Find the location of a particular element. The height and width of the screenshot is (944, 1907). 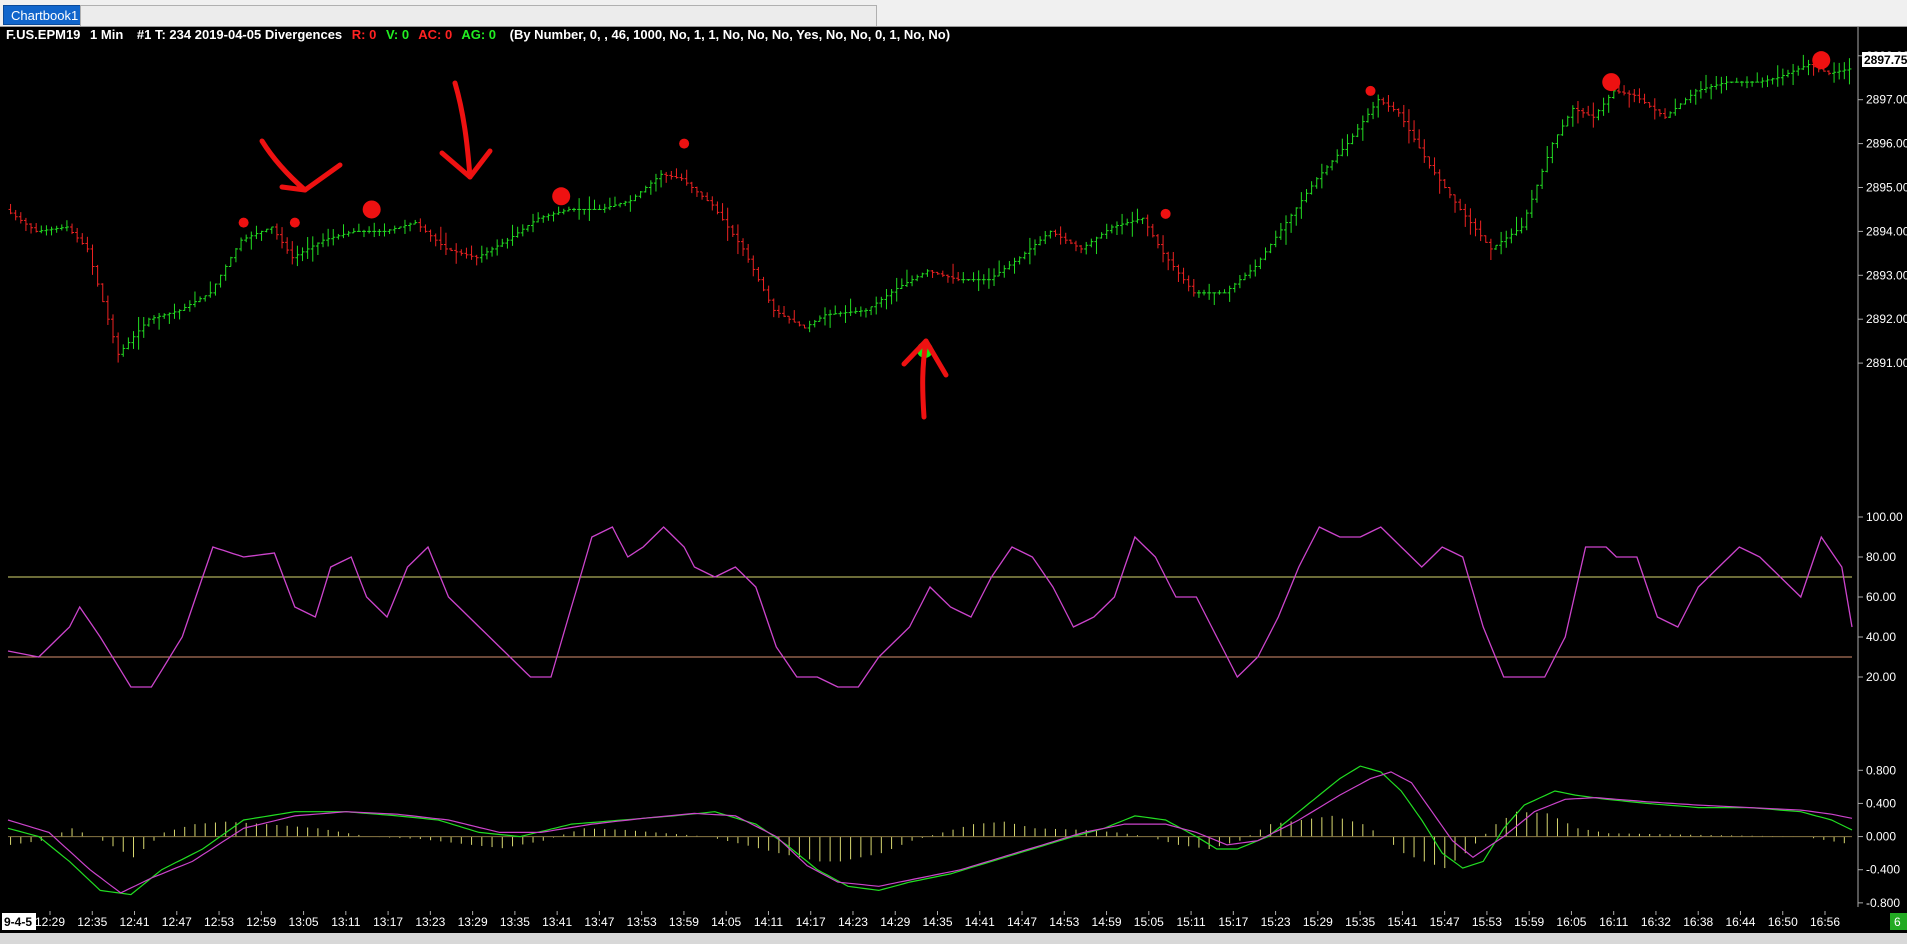

time-tick-label: 15:47 is located at coordinates (1445, 922).